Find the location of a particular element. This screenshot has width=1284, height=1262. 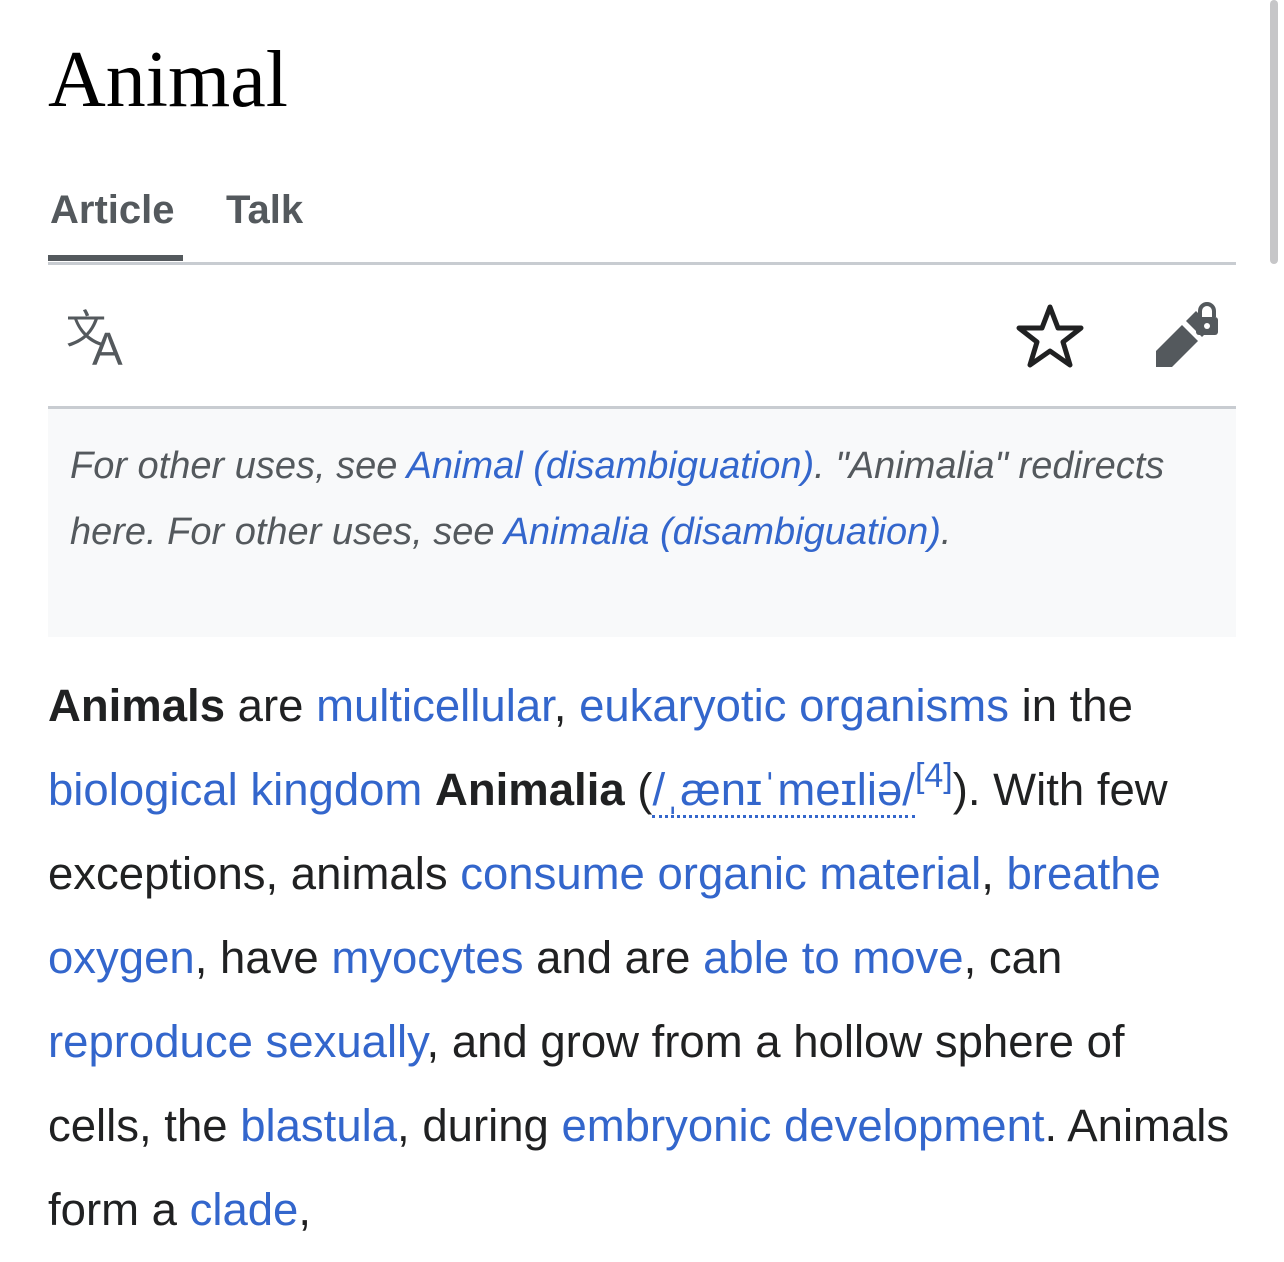

link-eukaryotic-organisms: eukaryotic organisms is located at coordinates (794, 705).